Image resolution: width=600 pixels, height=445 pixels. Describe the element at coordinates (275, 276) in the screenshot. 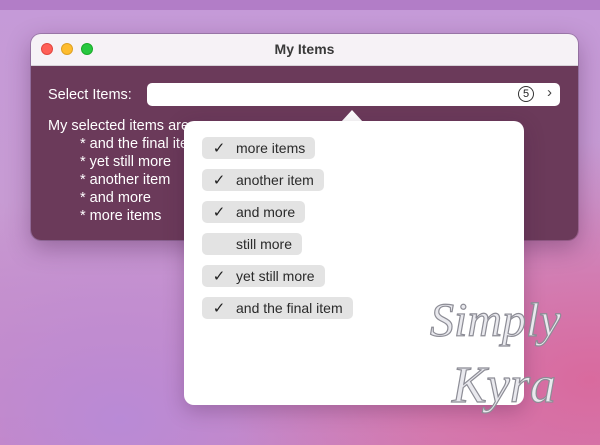

I see `option-label: yet still more` at that location.